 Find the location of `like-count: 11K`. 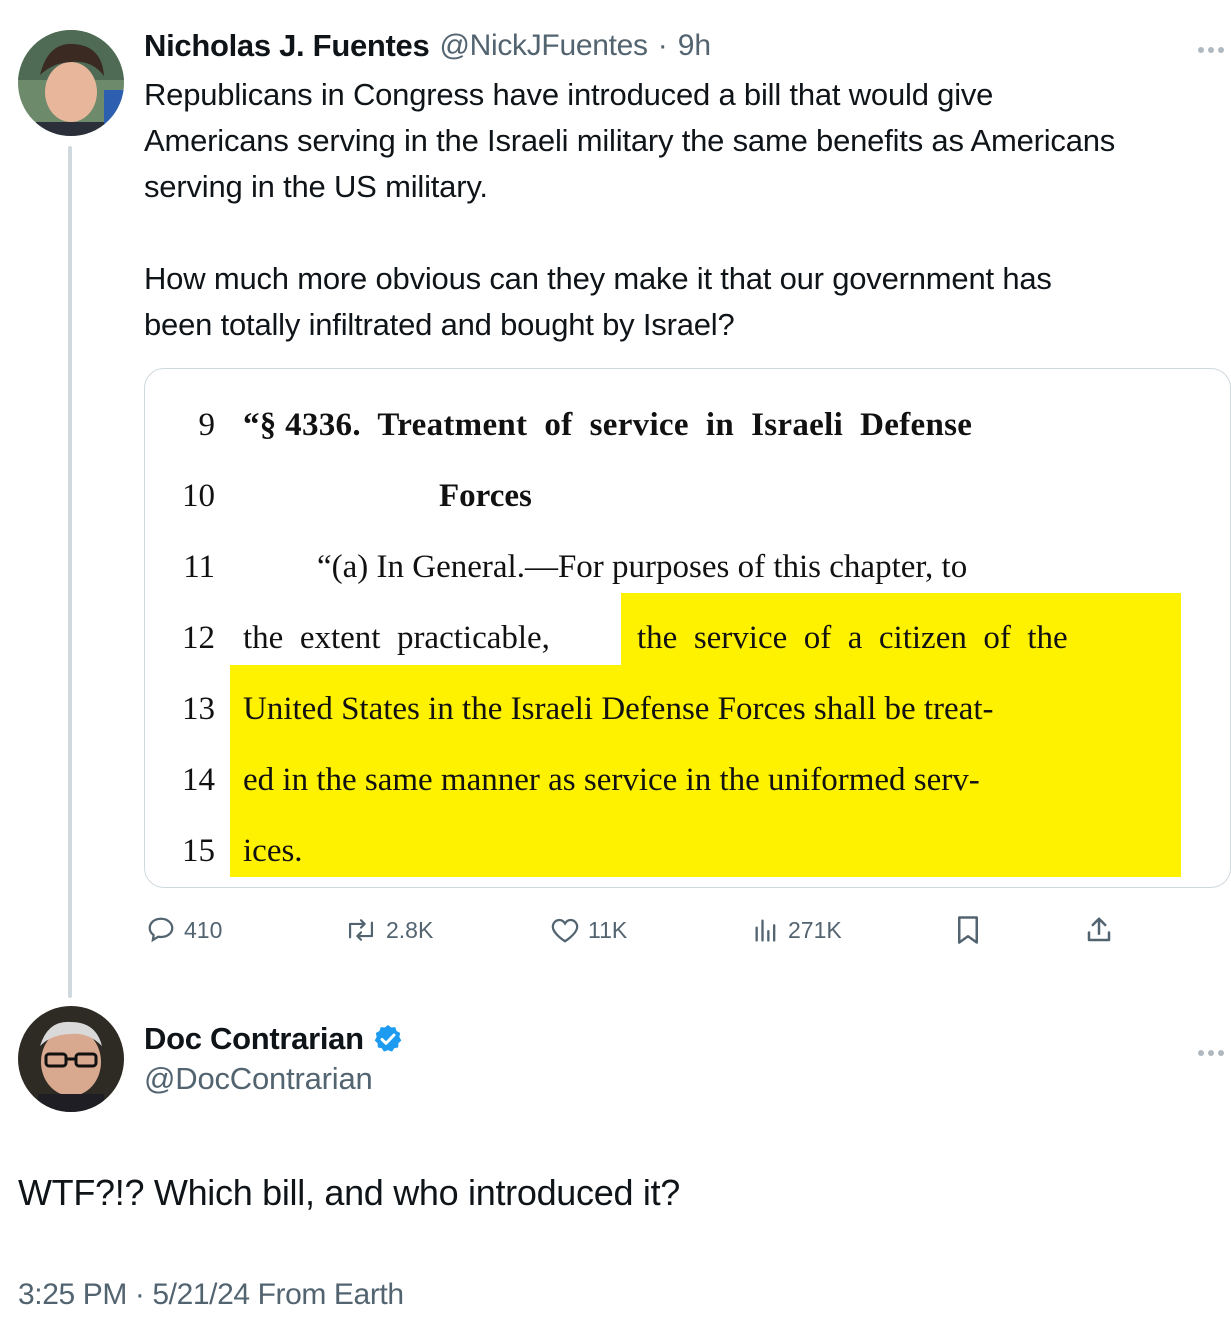

like-count: 11K is located at coordinates (608, 929).